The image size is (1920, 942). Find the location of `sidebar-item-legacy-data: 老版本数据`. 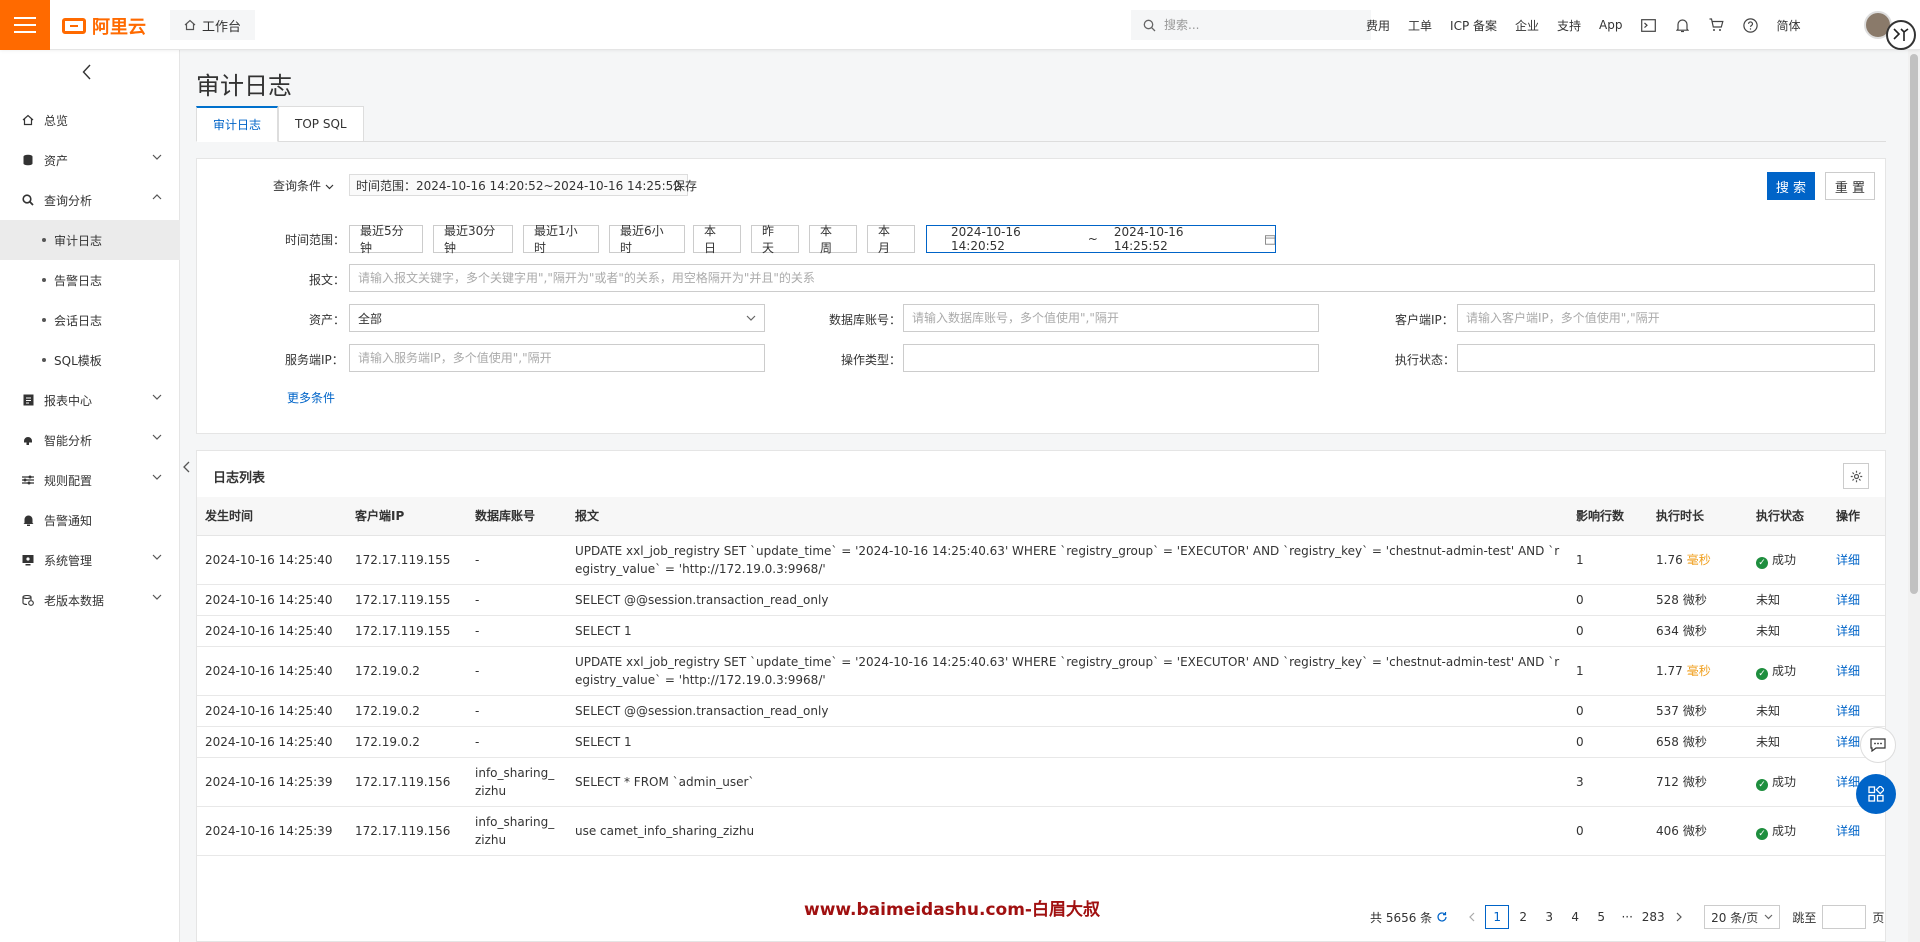

sidebar-item-legacy-data: 老版本数据 is located at coordinates (90, 600).